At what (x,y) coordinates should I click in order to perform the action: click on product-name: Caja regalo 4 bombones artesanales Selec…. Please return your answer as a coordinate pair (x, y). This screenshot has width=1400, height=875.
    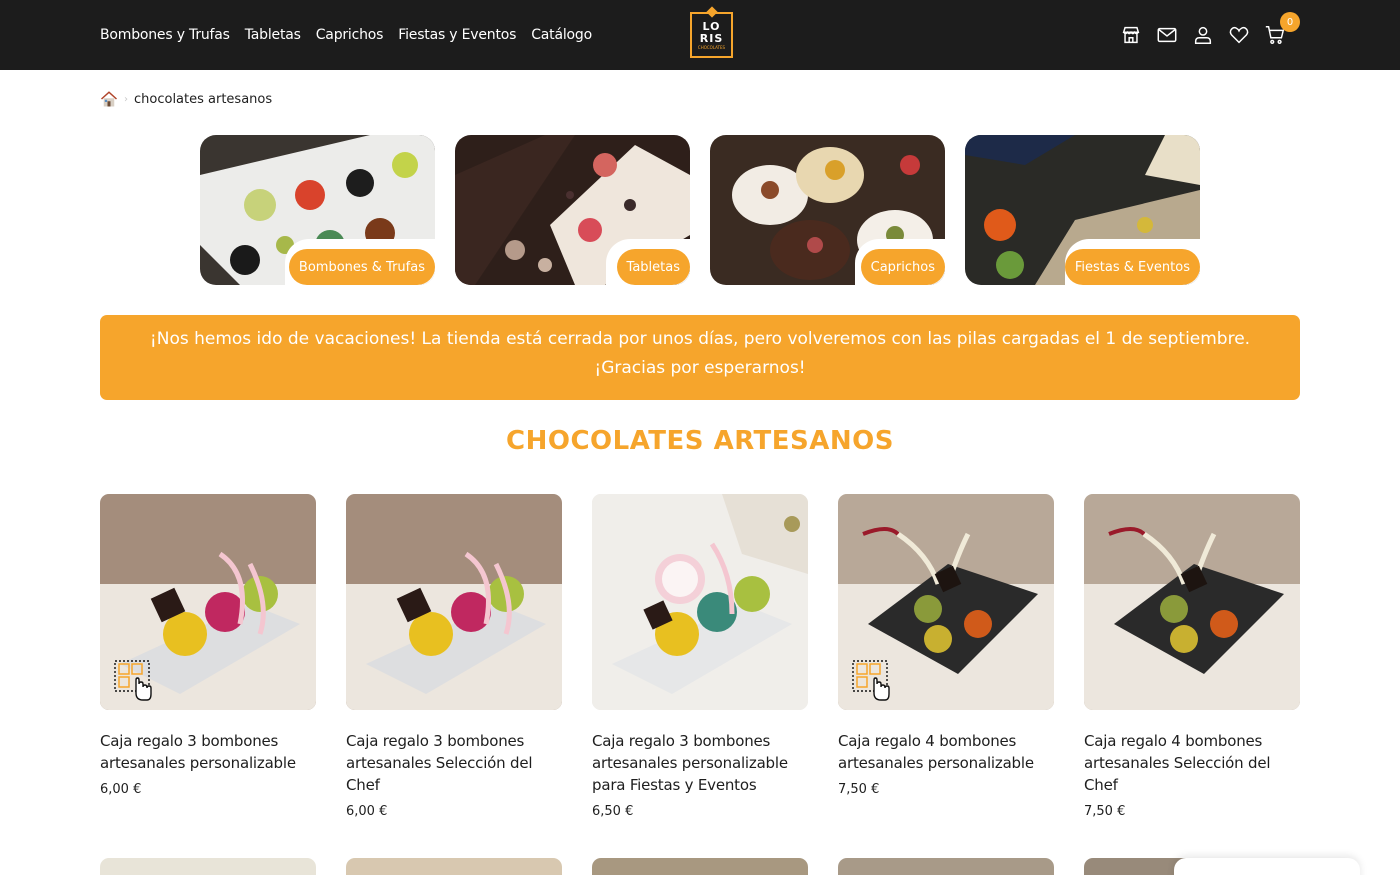
    Looking at the image, I should click on (1192, 763).